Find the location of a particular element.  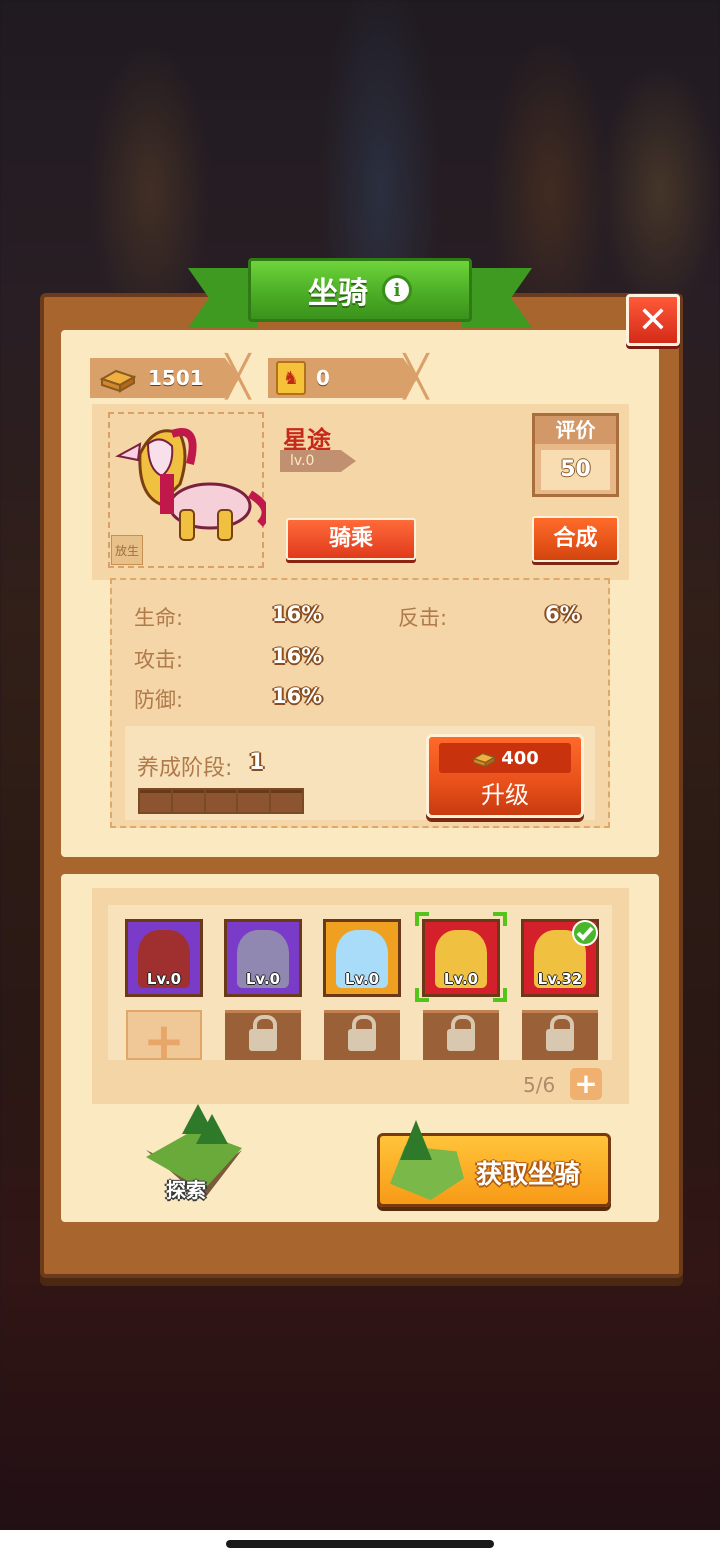

title-ribbon: 坐骑 i is located at coordinates (360, 290).